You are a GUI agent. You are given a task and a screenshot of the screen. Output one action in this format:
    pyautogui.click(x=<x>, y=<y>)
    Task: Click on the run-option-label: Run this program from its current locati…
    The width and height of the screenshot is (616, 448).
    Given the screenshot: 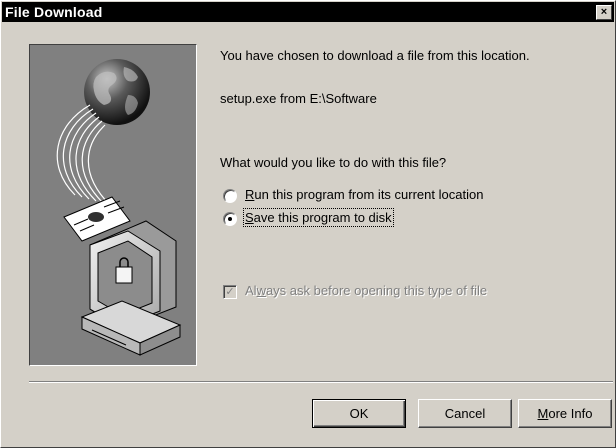 What is the action you would take?
    pyautogui.click(x=364, y=194)
    